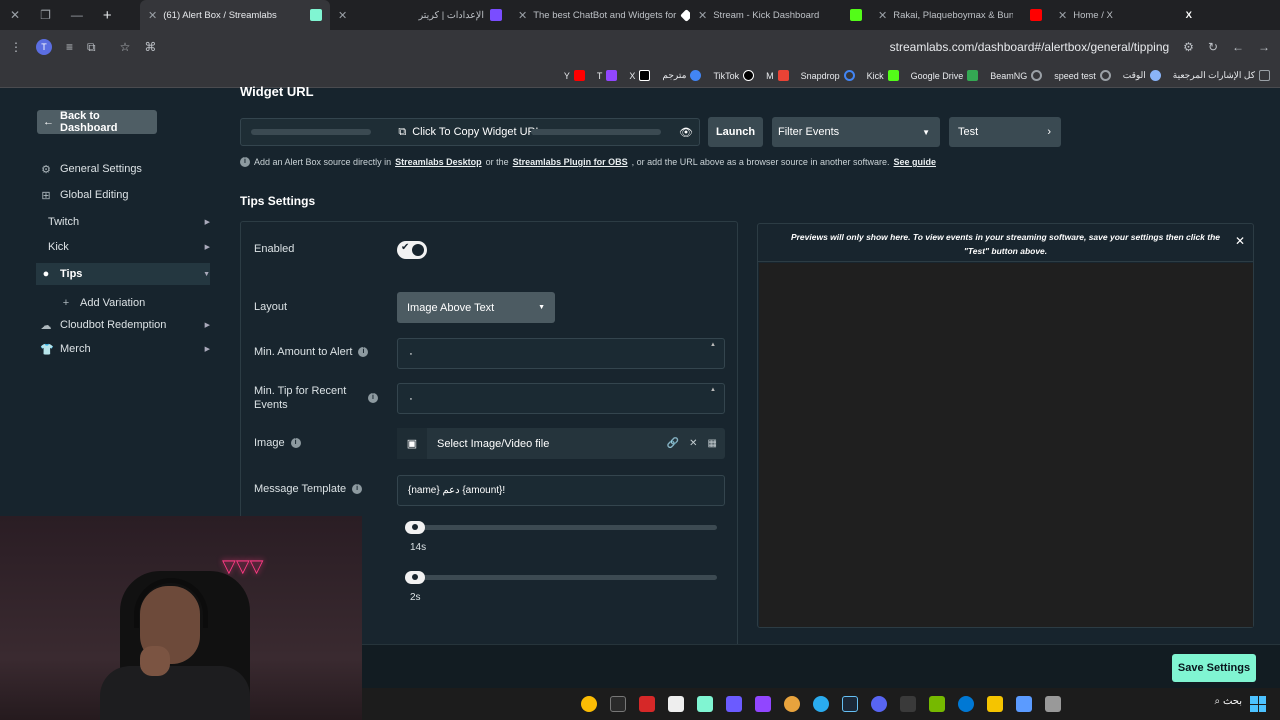  Describe the element at coordinates (470, 132) in the screenshot. I see `widget-url-copy-field: ⧉ Click To Copy Widget URL 👁` at that location.